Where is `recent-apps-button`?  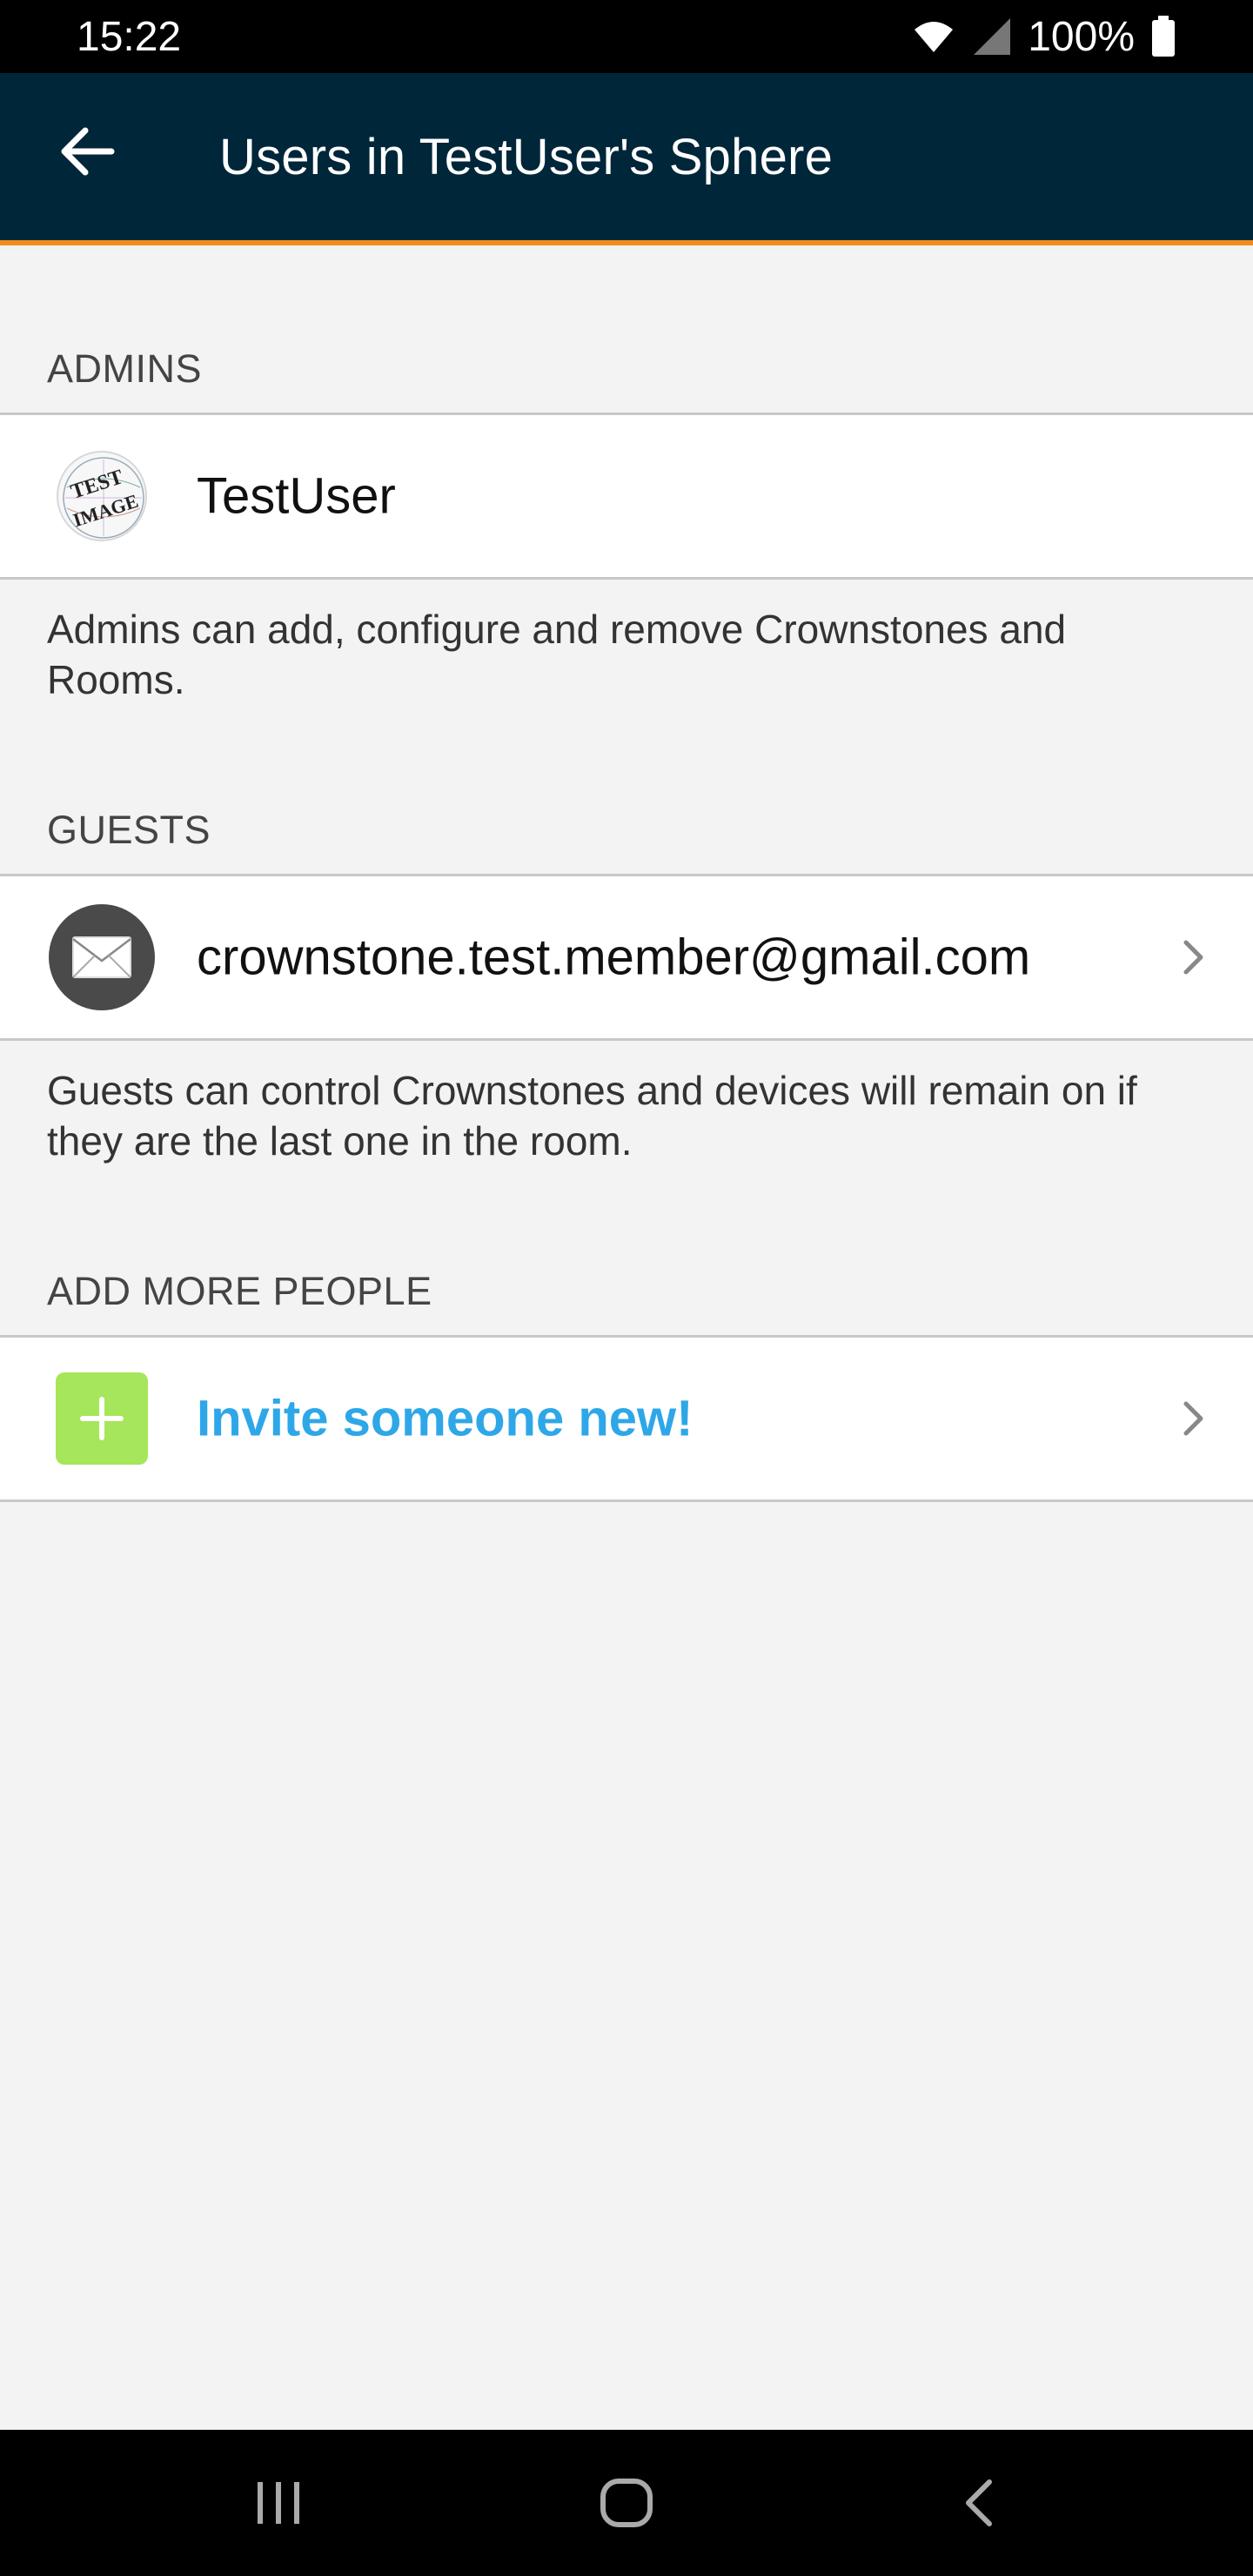
recent-apps-button is located at coordinates (278, 2502).